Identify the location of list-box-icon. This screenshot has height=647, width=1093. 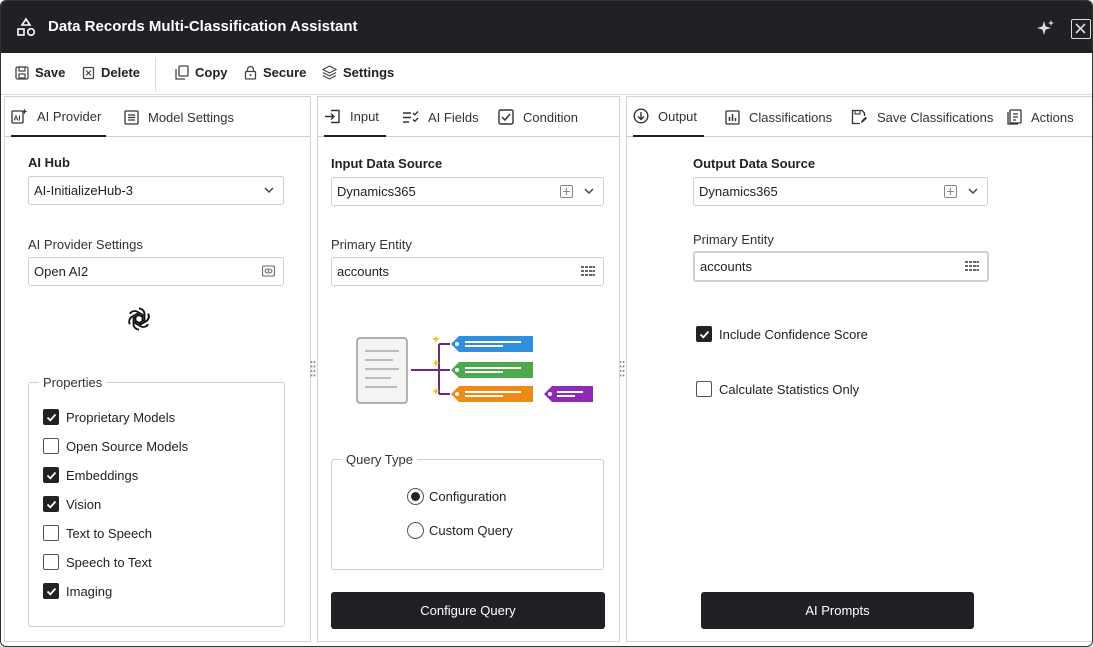
(131, 117).